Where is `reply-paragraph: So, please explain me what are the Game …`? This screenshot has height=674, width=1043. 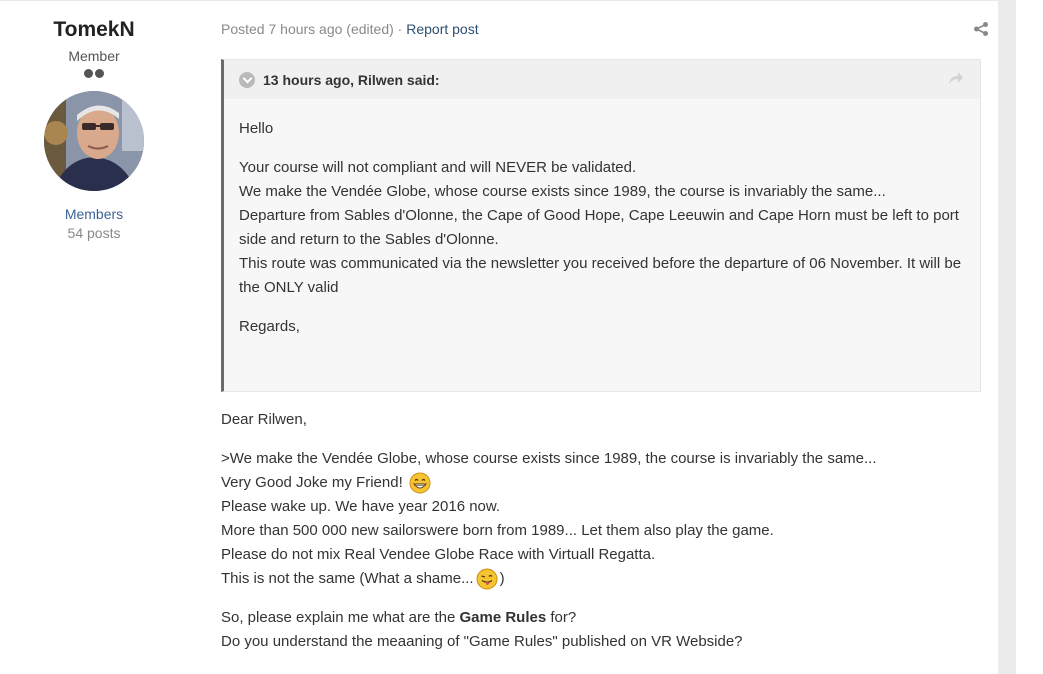
reply-paragraph: So, please explain me what are the Game … is located at coordinates (601, 630).